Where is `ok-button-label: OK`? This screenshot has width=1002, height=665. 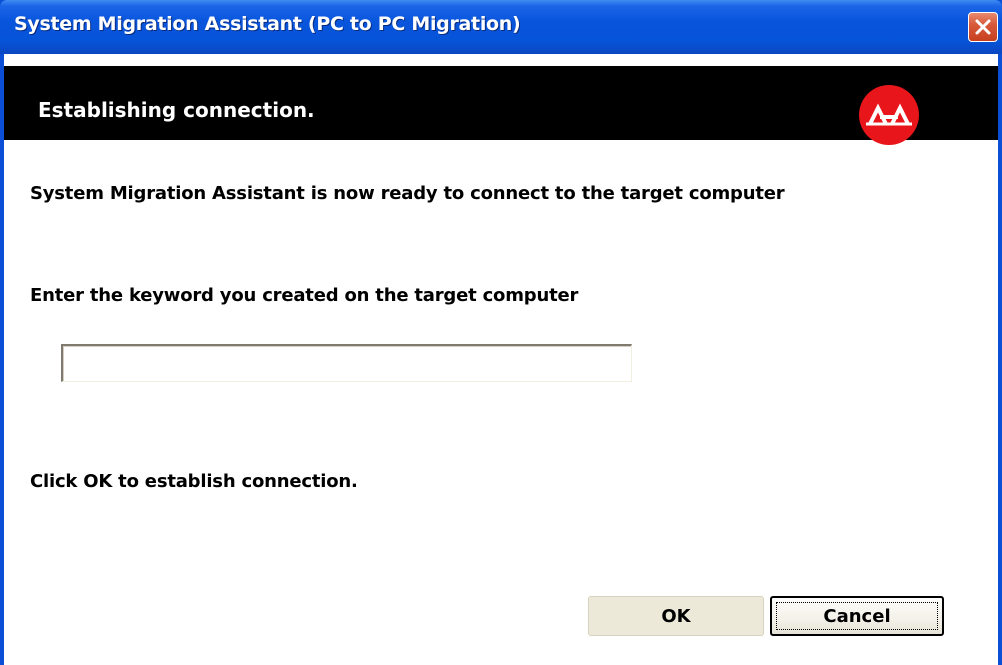
ok-button-label: OK is located at coordinates (676, 616).